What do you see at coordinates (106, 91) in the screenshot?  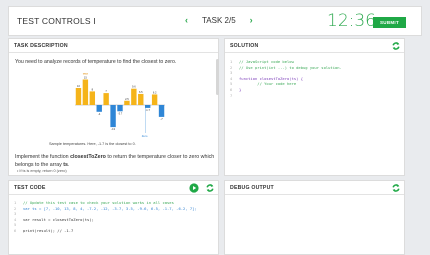 I see `data-label: 7` at bounding box center [106, 91].